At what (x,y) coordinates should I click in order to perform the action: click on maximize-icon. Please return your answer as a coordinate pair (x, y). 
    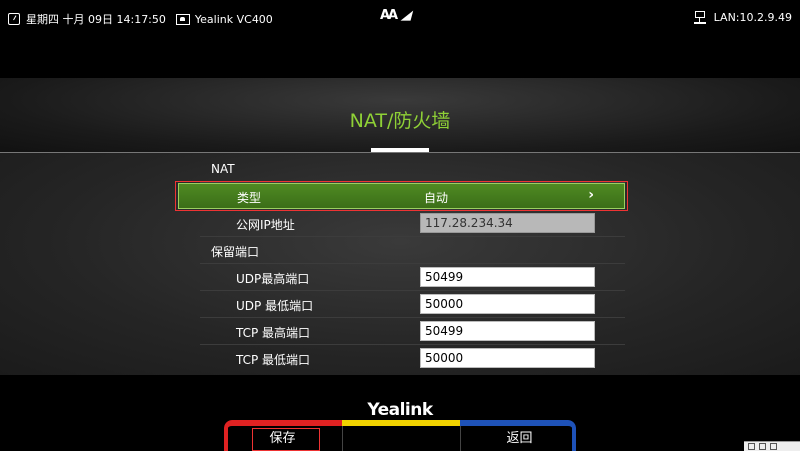
    Looking at the image, I should click on (762, 446).